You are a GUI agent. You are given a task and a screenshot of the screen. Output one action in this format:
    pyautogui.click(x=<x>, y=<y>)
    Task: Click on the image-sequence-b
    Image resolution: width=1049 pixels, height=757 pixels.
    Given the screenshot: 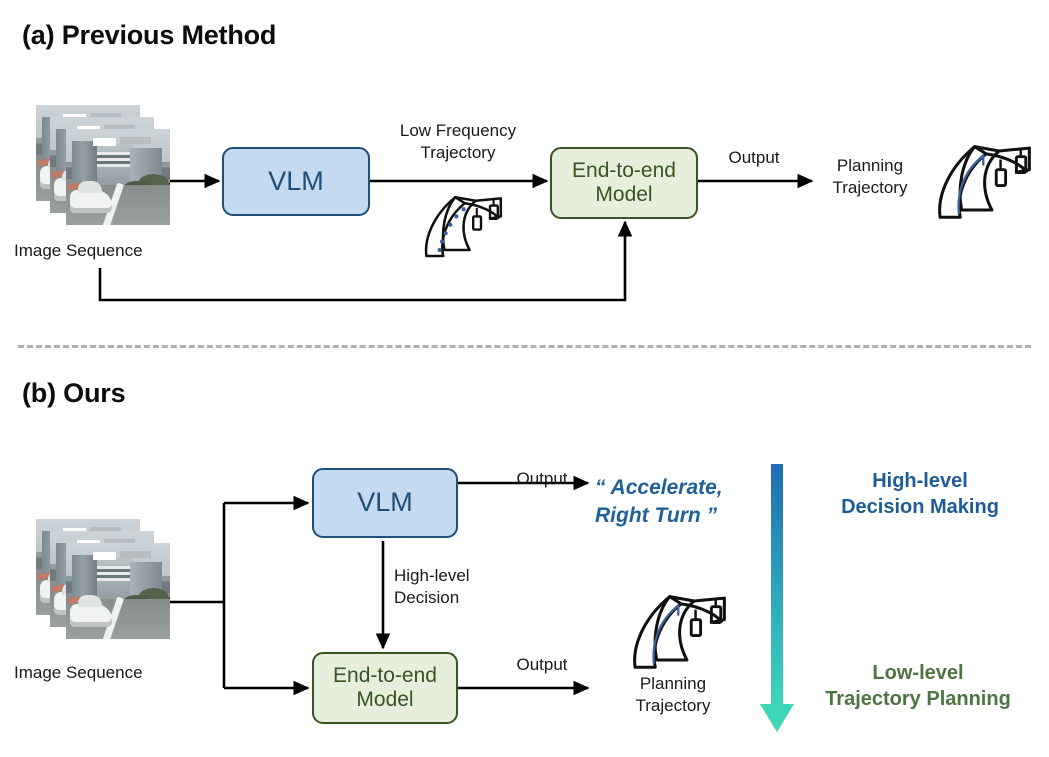 What is the action you would take?
    pyautogui.click(x=103, y=581)
    